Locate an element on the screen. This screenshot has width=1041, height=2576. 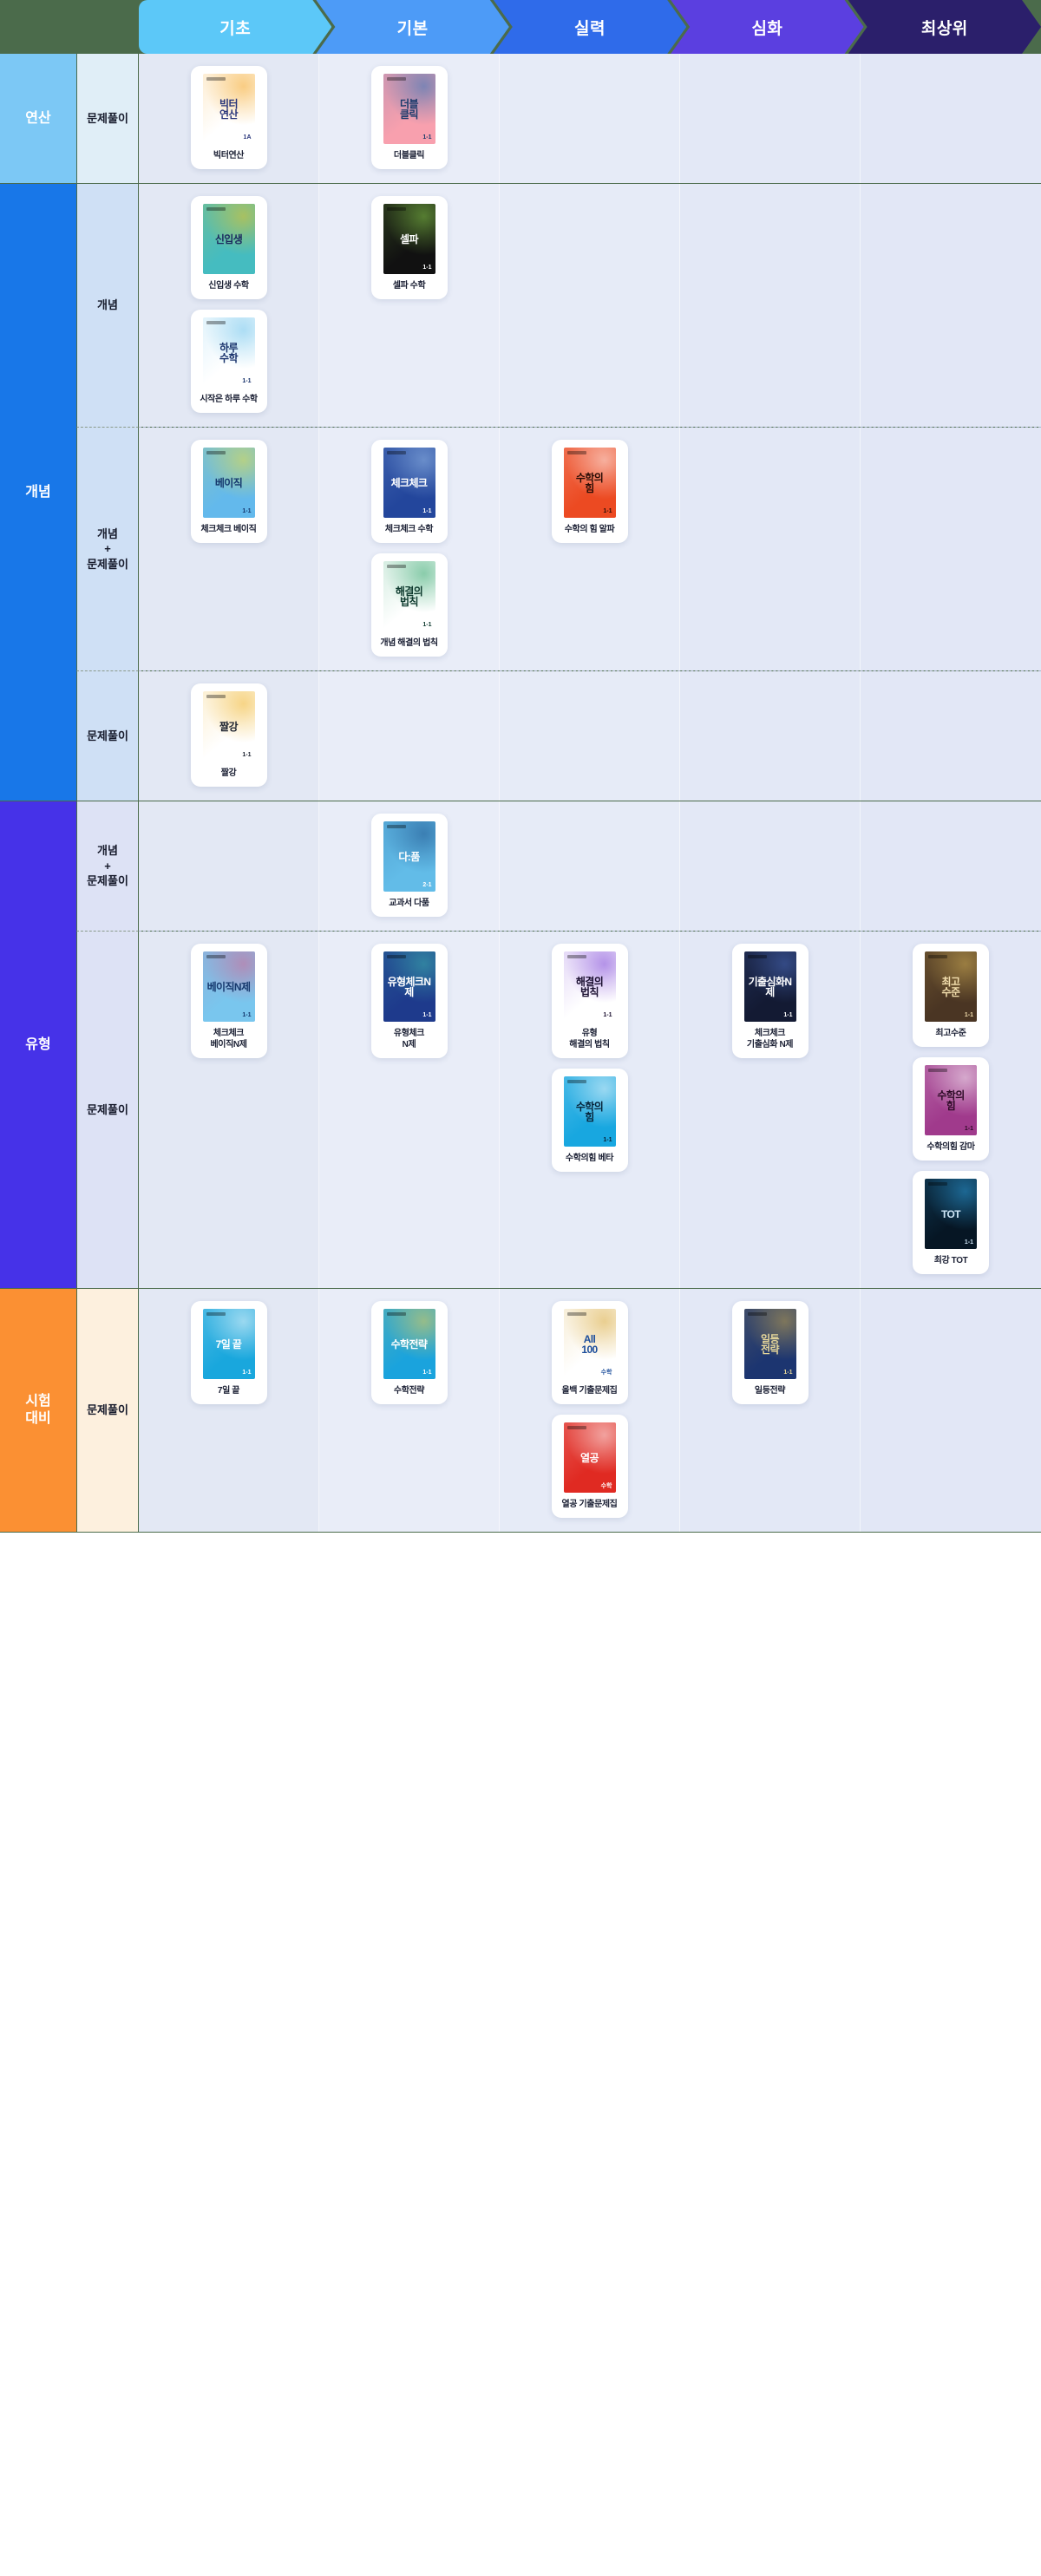
book-card: 더블 클릭 1-1 더블클릭 is located at coordinates (409, 117).